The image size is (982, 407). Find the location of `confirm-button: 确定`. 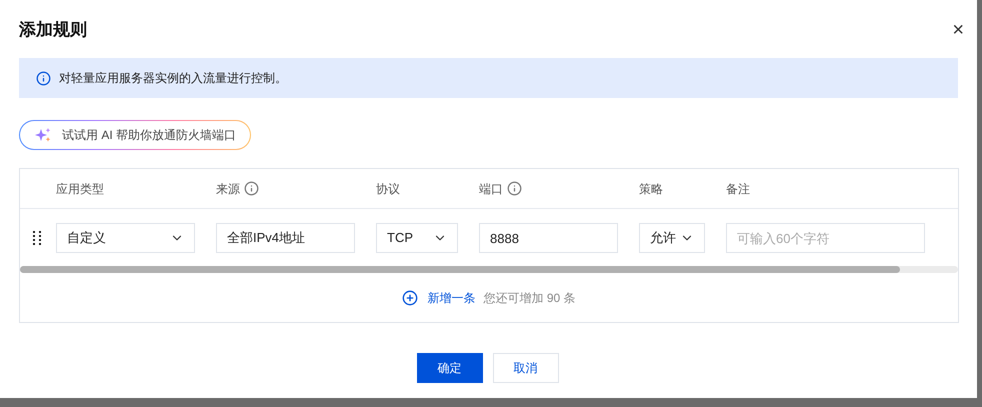

confirm-button: 确定 is located at coordinates (449, 368).